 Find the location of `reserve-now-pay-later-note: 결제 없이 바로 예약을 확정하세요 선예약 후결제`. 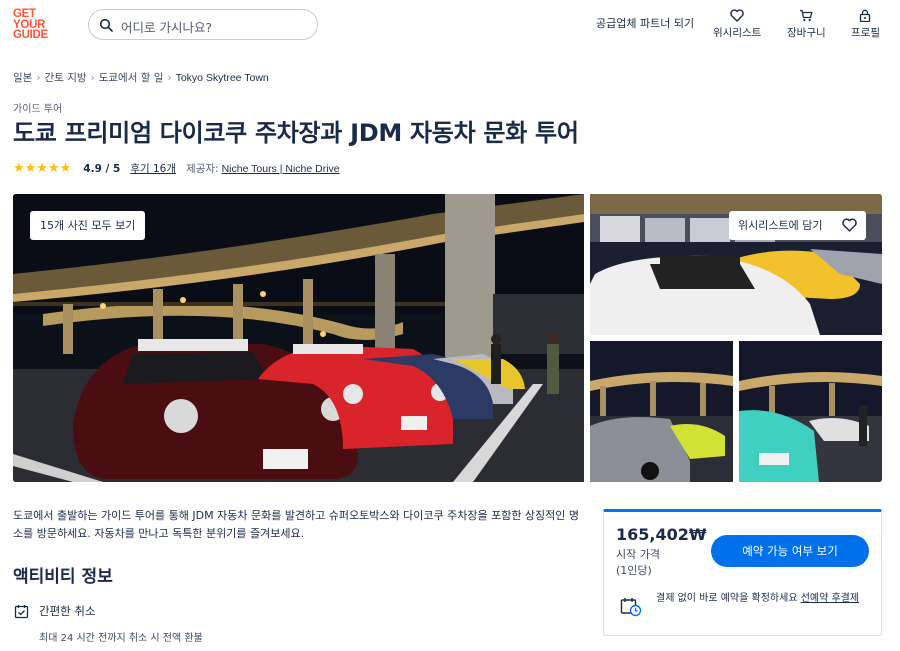

reserve-now-pay-later-note: 결제 없이 바로 예약을 확정하세요 선예약 후결제 is located at coordinates (766, 598).